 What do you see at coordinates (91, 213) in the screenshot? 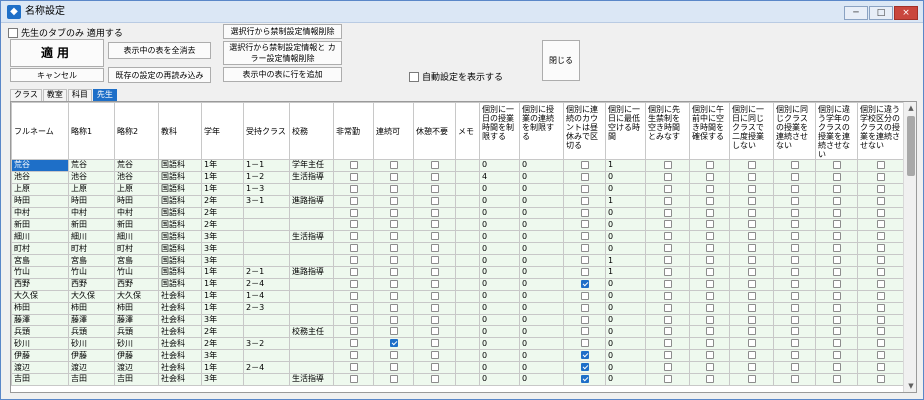
I see `cell-short1: 中村` at bounding box center [91, 213].